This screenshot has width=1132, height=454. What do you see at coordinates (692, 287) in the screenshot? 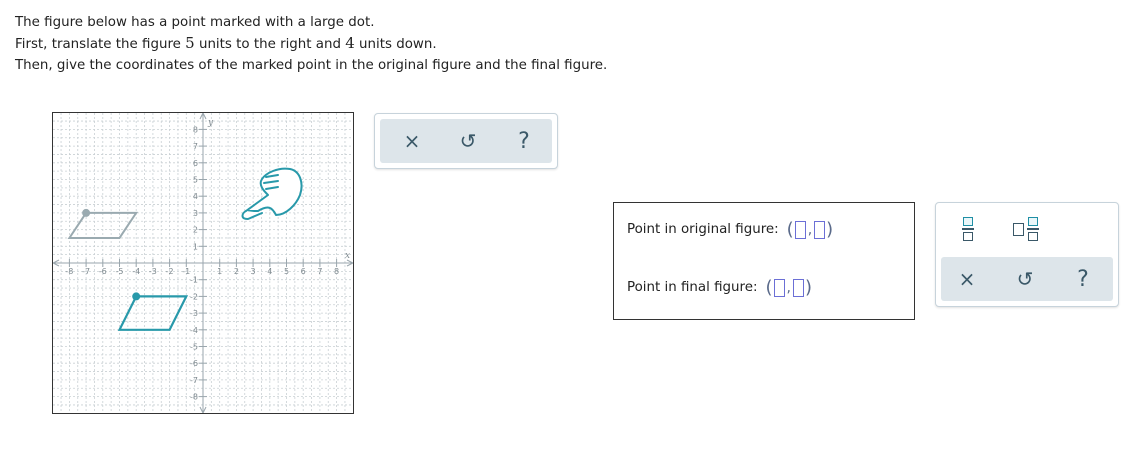
I see `final-point-label: Point in final figure:` at bounding box center [692, 287].